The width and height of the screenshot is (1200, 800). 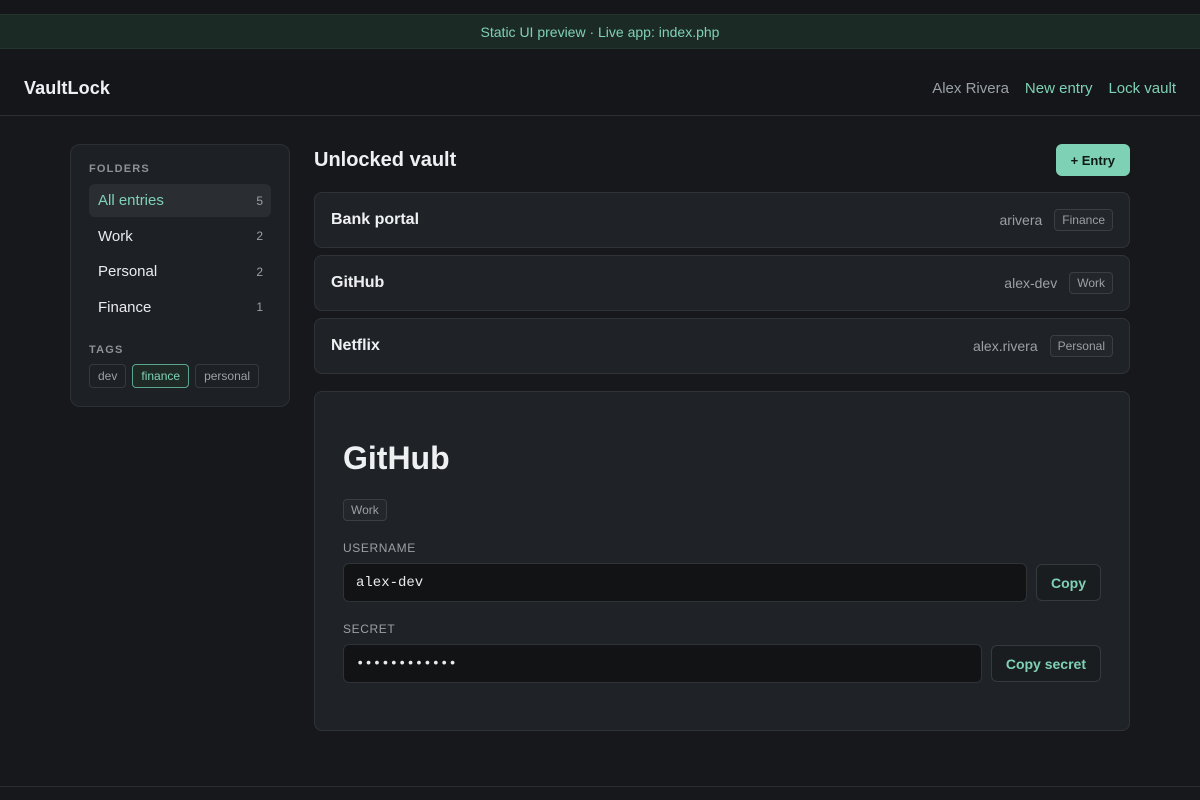 I want to click on entry-meta: arivera Finance, so click(x=1056, y=220).